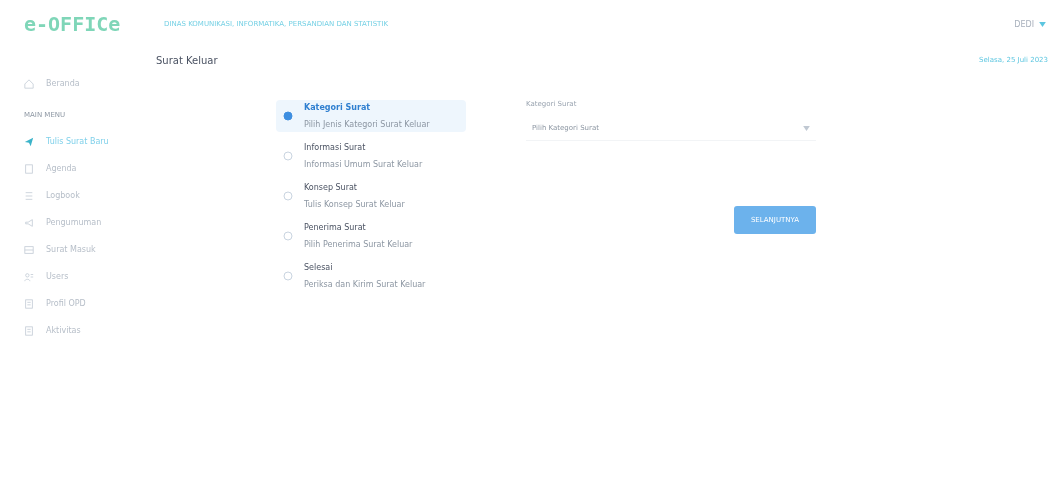  Describe the element at coordinates (358, 244) in the screenshot. I see `step-subtitle: Pilih Penerima Surat Keluar` at that location.